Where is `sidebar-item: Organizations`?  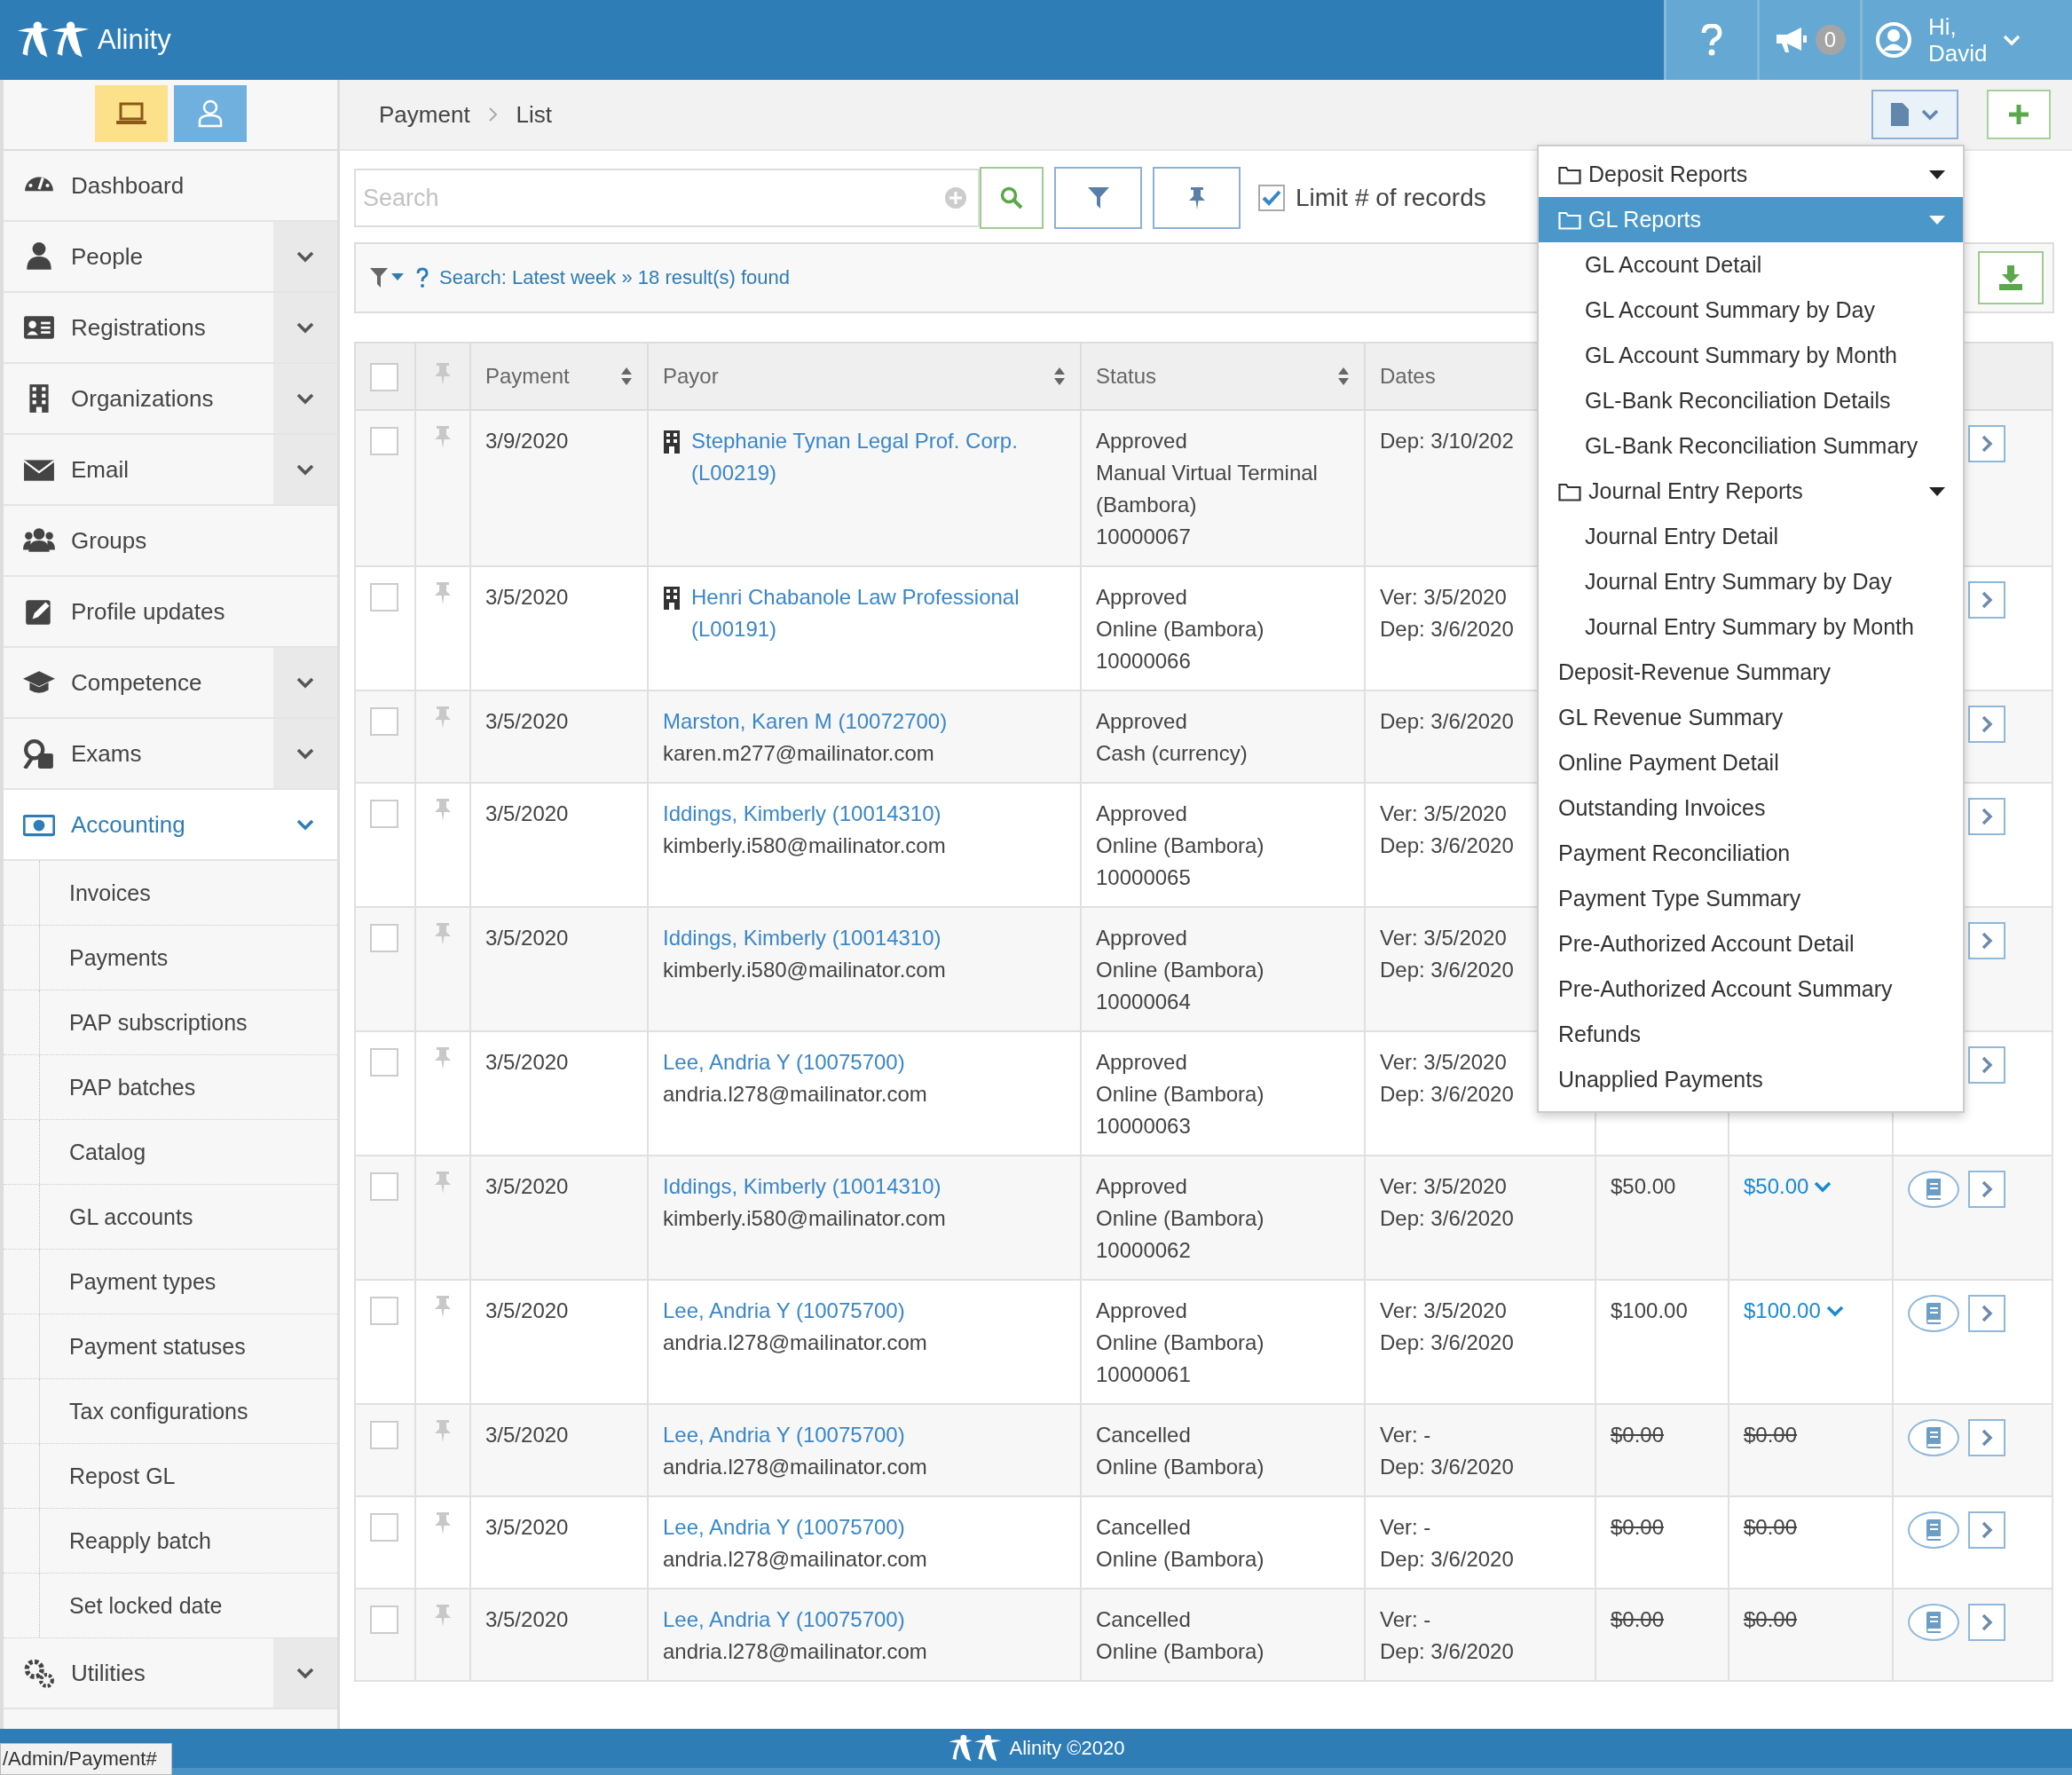 sidebar-item: Organizations is located at coordinates (171, 399).